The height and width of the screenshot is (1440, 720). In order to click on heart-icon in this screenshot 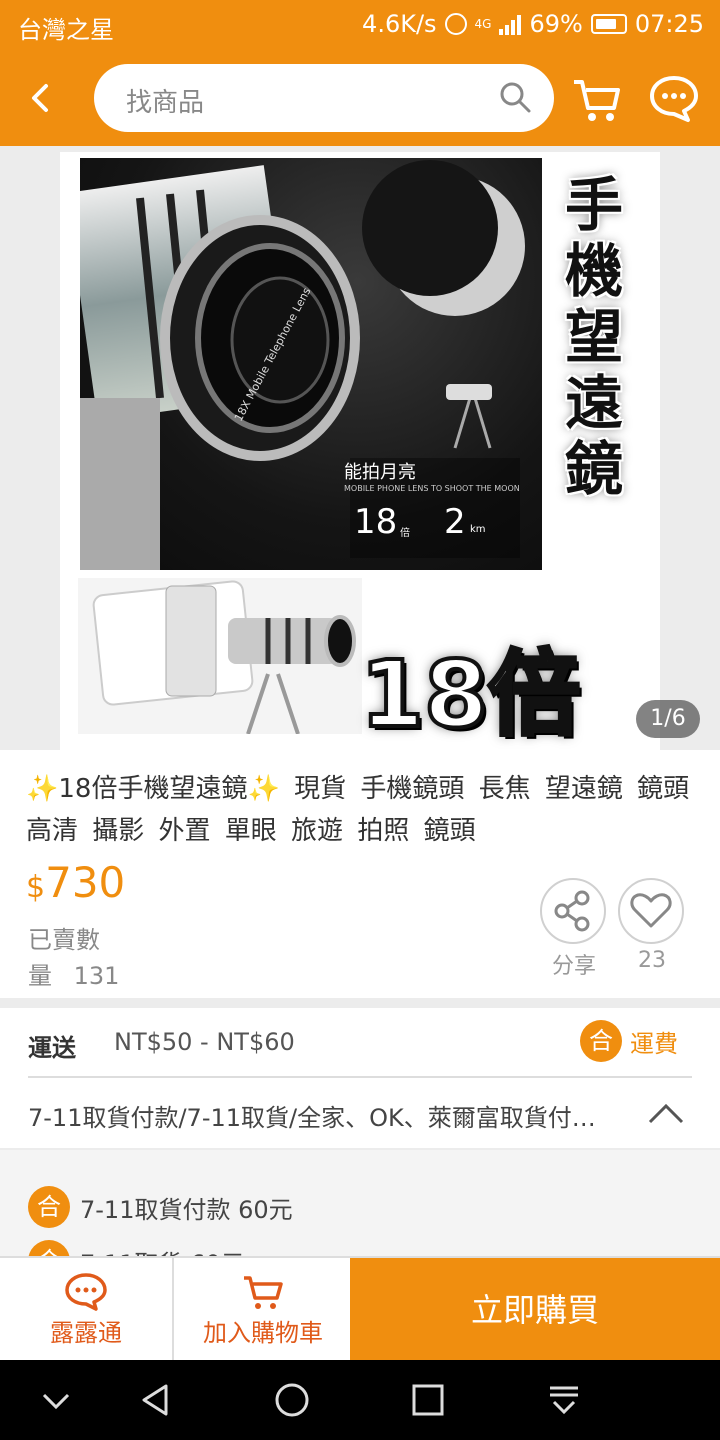, I will do `click(651, 910)`.